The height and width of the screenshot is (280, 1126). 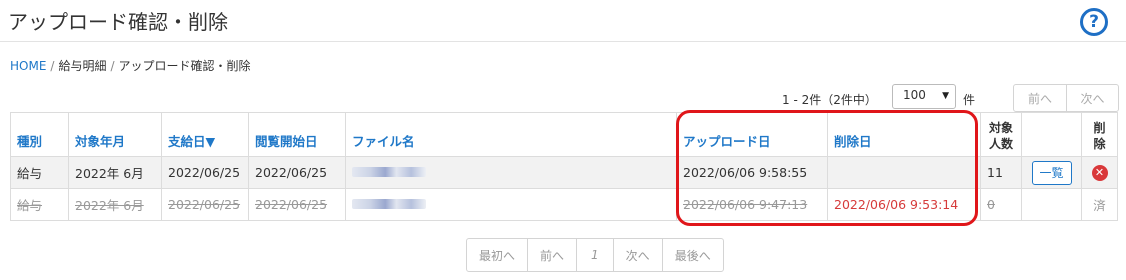 I want to click on cell-delete: ✕, so click(x=1099, y=172).